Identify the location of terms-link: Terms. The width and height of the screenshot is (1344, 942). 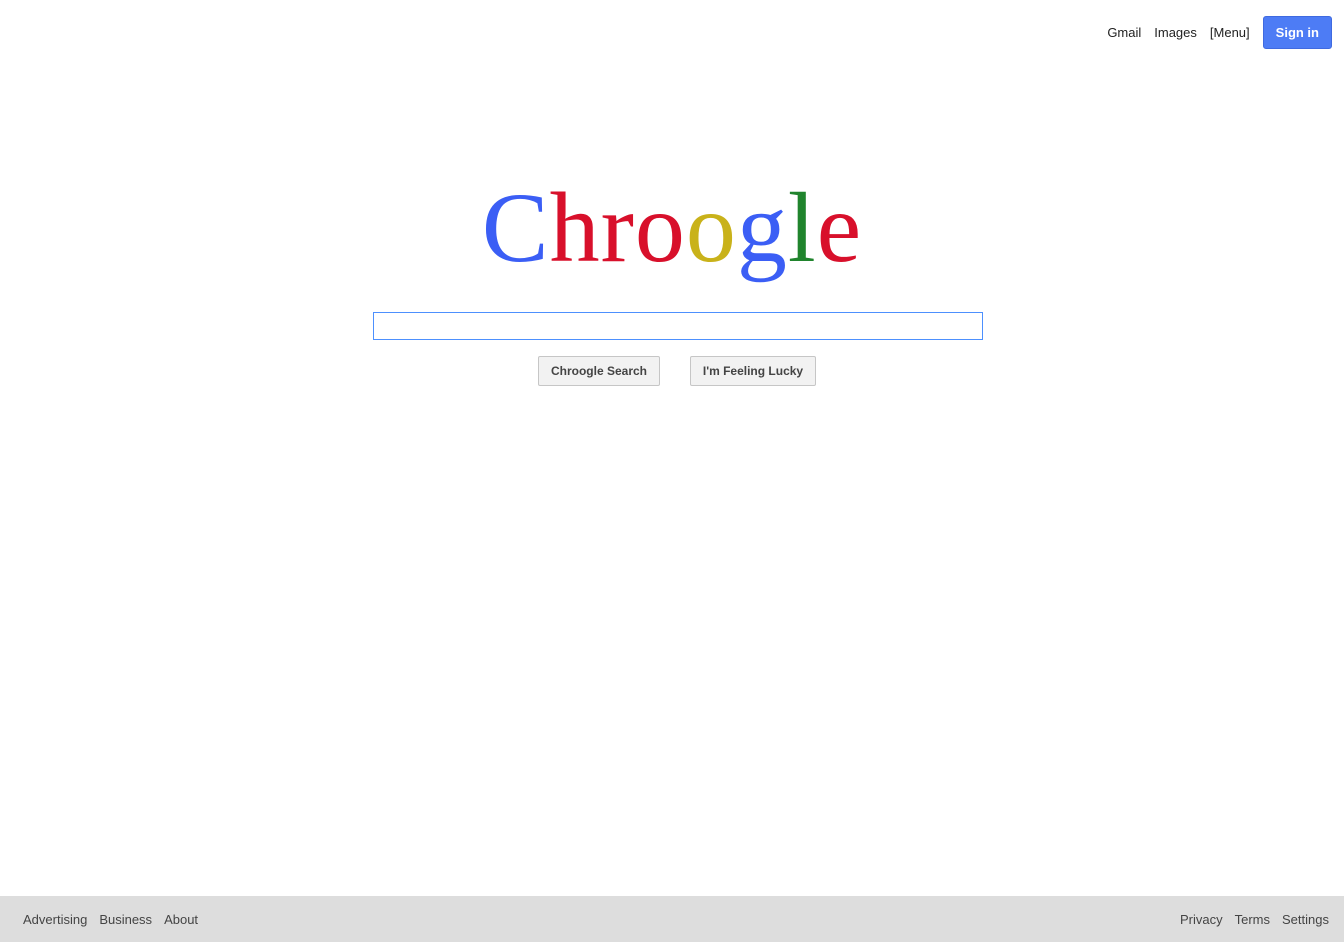
(1252, 919).